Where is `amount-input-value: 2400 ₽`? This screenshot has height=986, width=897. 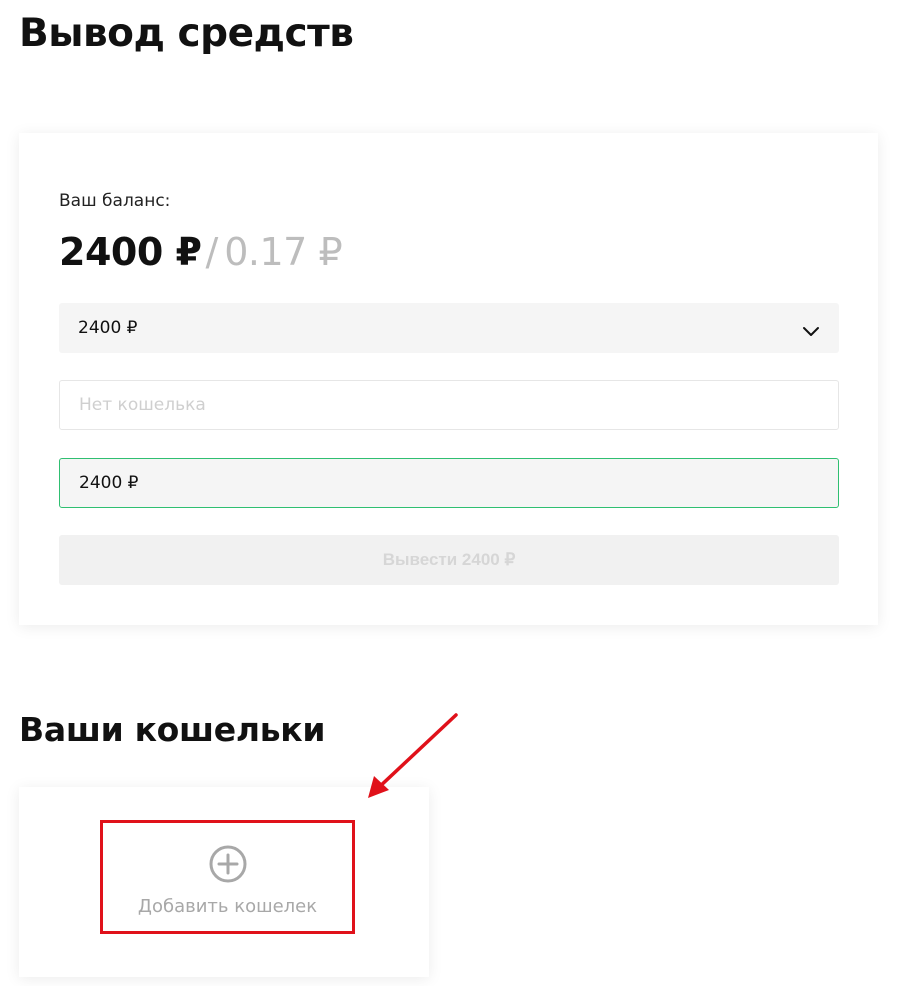 amount-input-value: 2400 ₽ is located at coordinates (109, 483).